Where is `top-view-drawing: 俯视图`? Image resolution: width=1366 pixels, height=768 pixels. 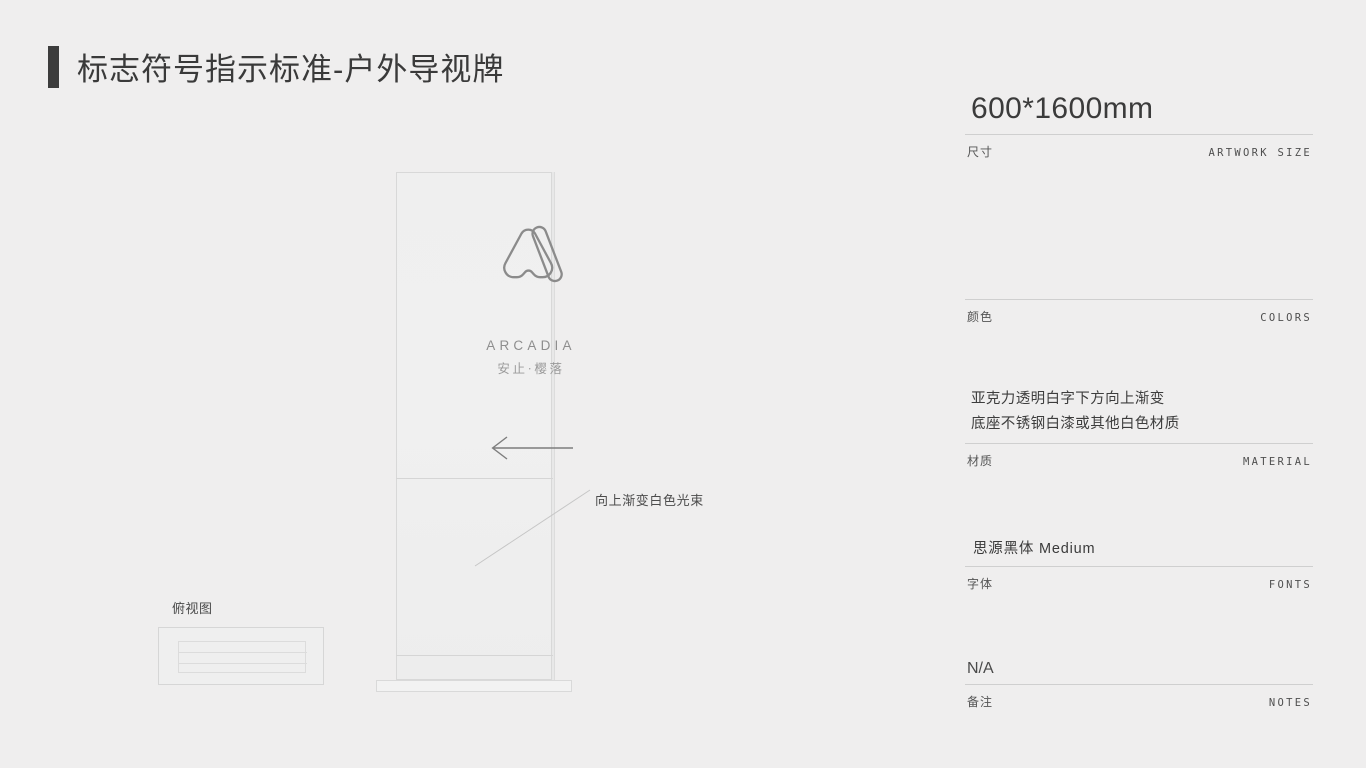 top-view-drawing: 俯视图 is located at coordinates (241, 641).